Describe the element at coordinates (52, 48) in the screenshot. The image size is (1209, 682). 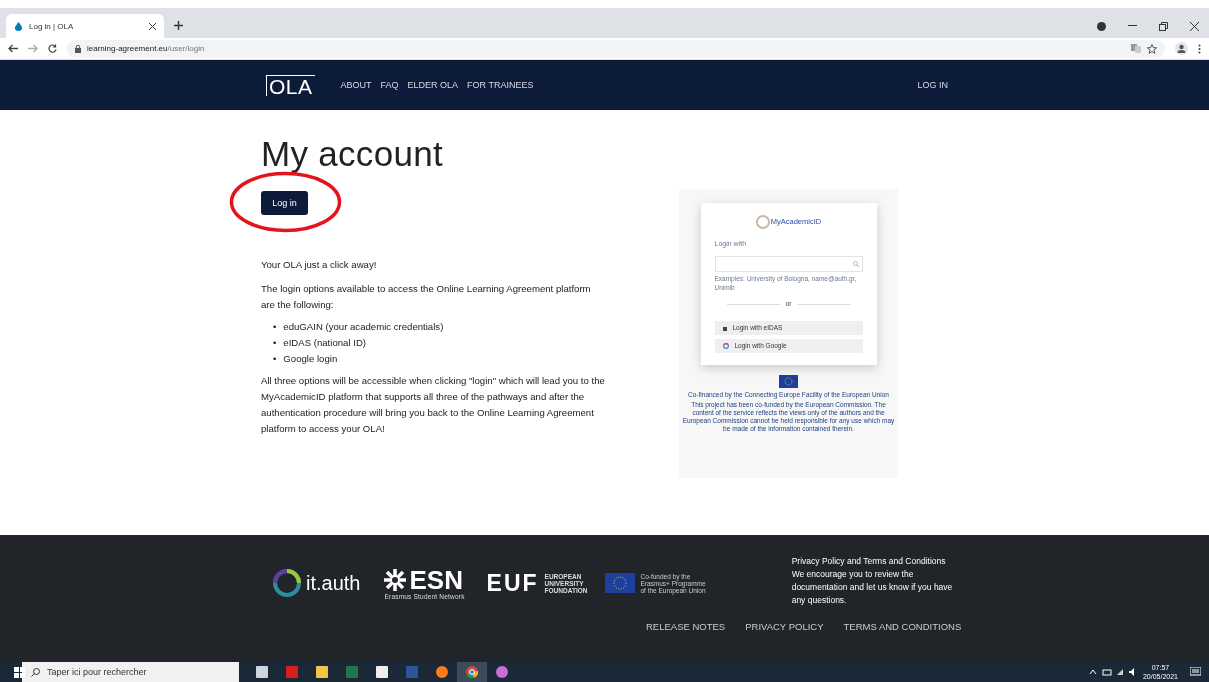
I see `reload-icon` at that location.